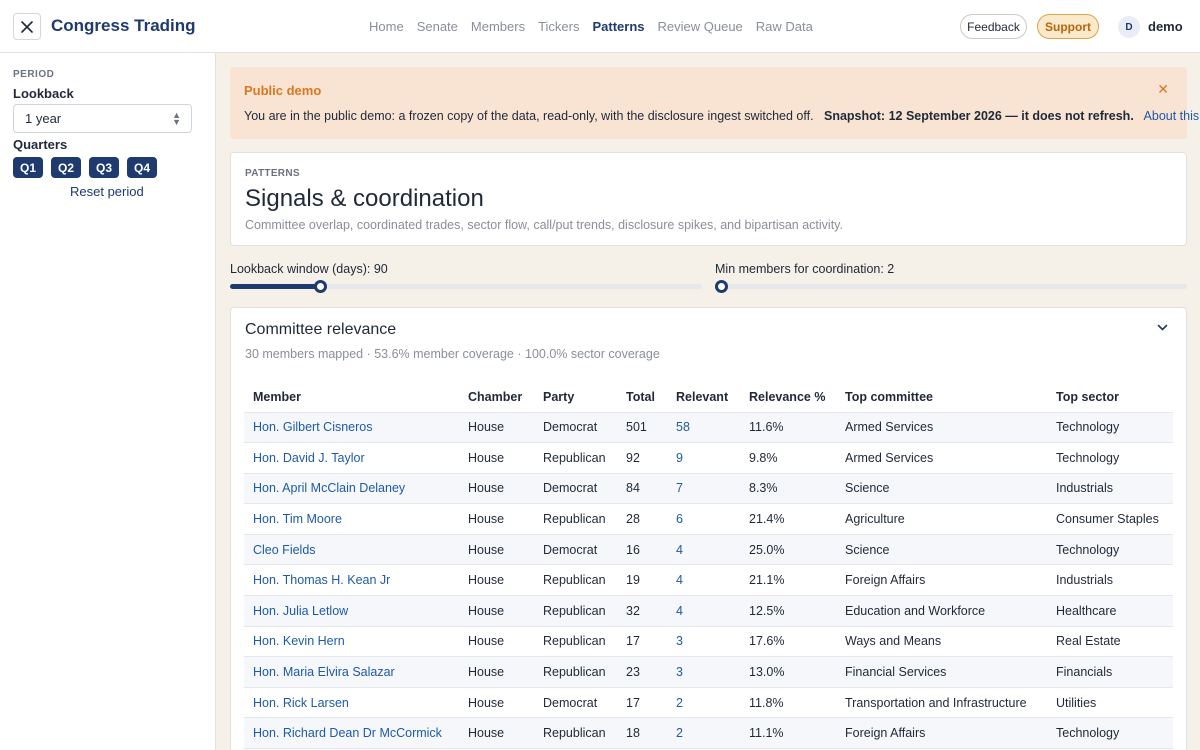 The image size is (1200, 750). I want to click on column-header: Relevant, so click(703, 397).